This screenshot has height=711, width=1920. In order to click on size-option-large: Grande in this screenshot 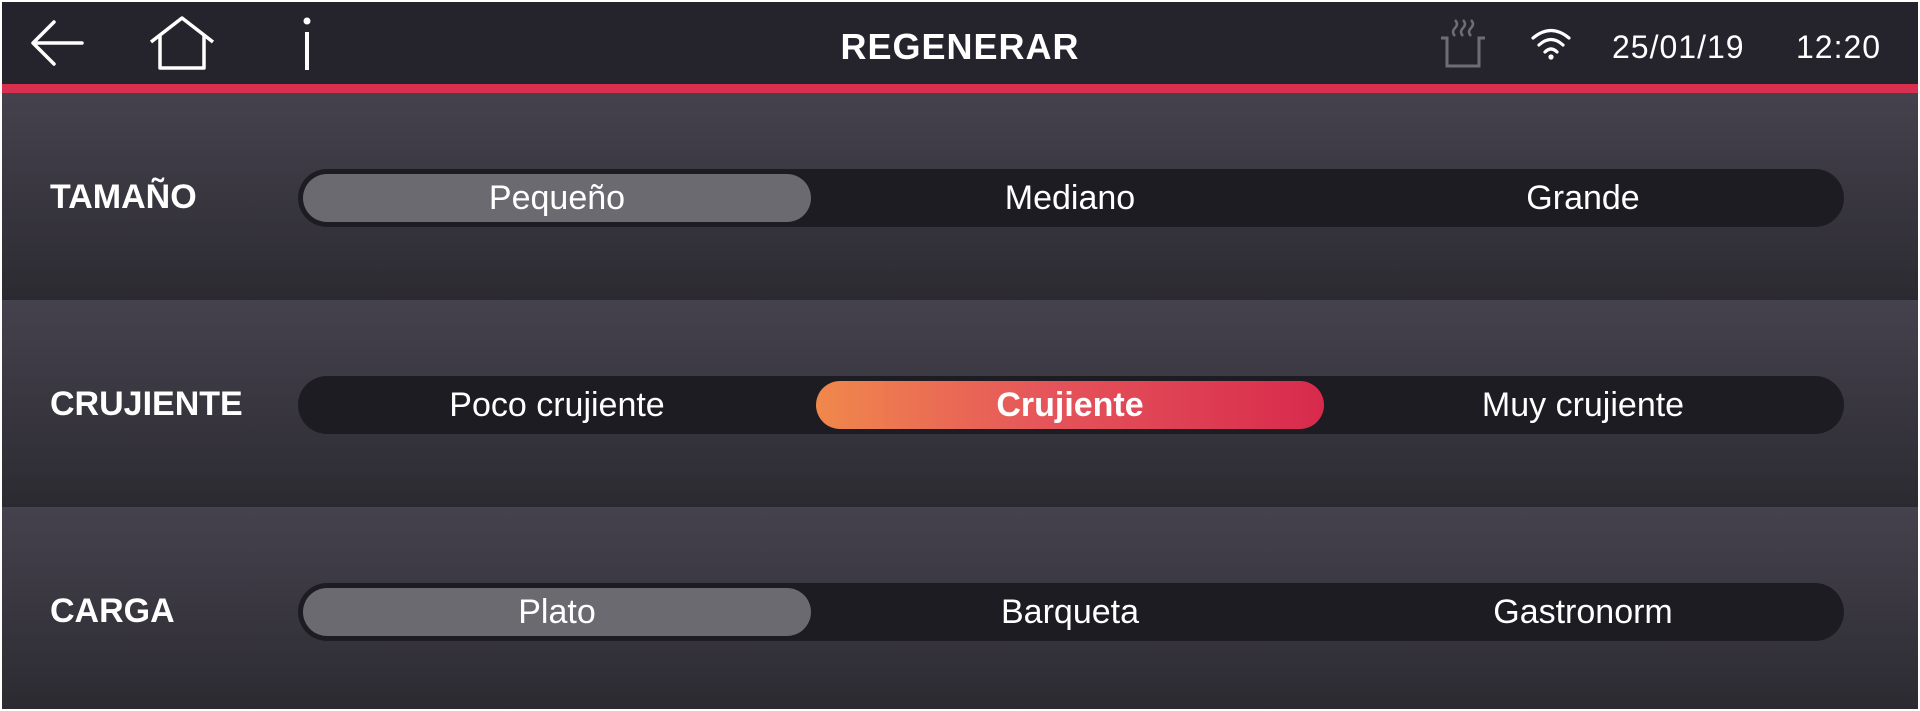, I will do `click(1583, 198)`.